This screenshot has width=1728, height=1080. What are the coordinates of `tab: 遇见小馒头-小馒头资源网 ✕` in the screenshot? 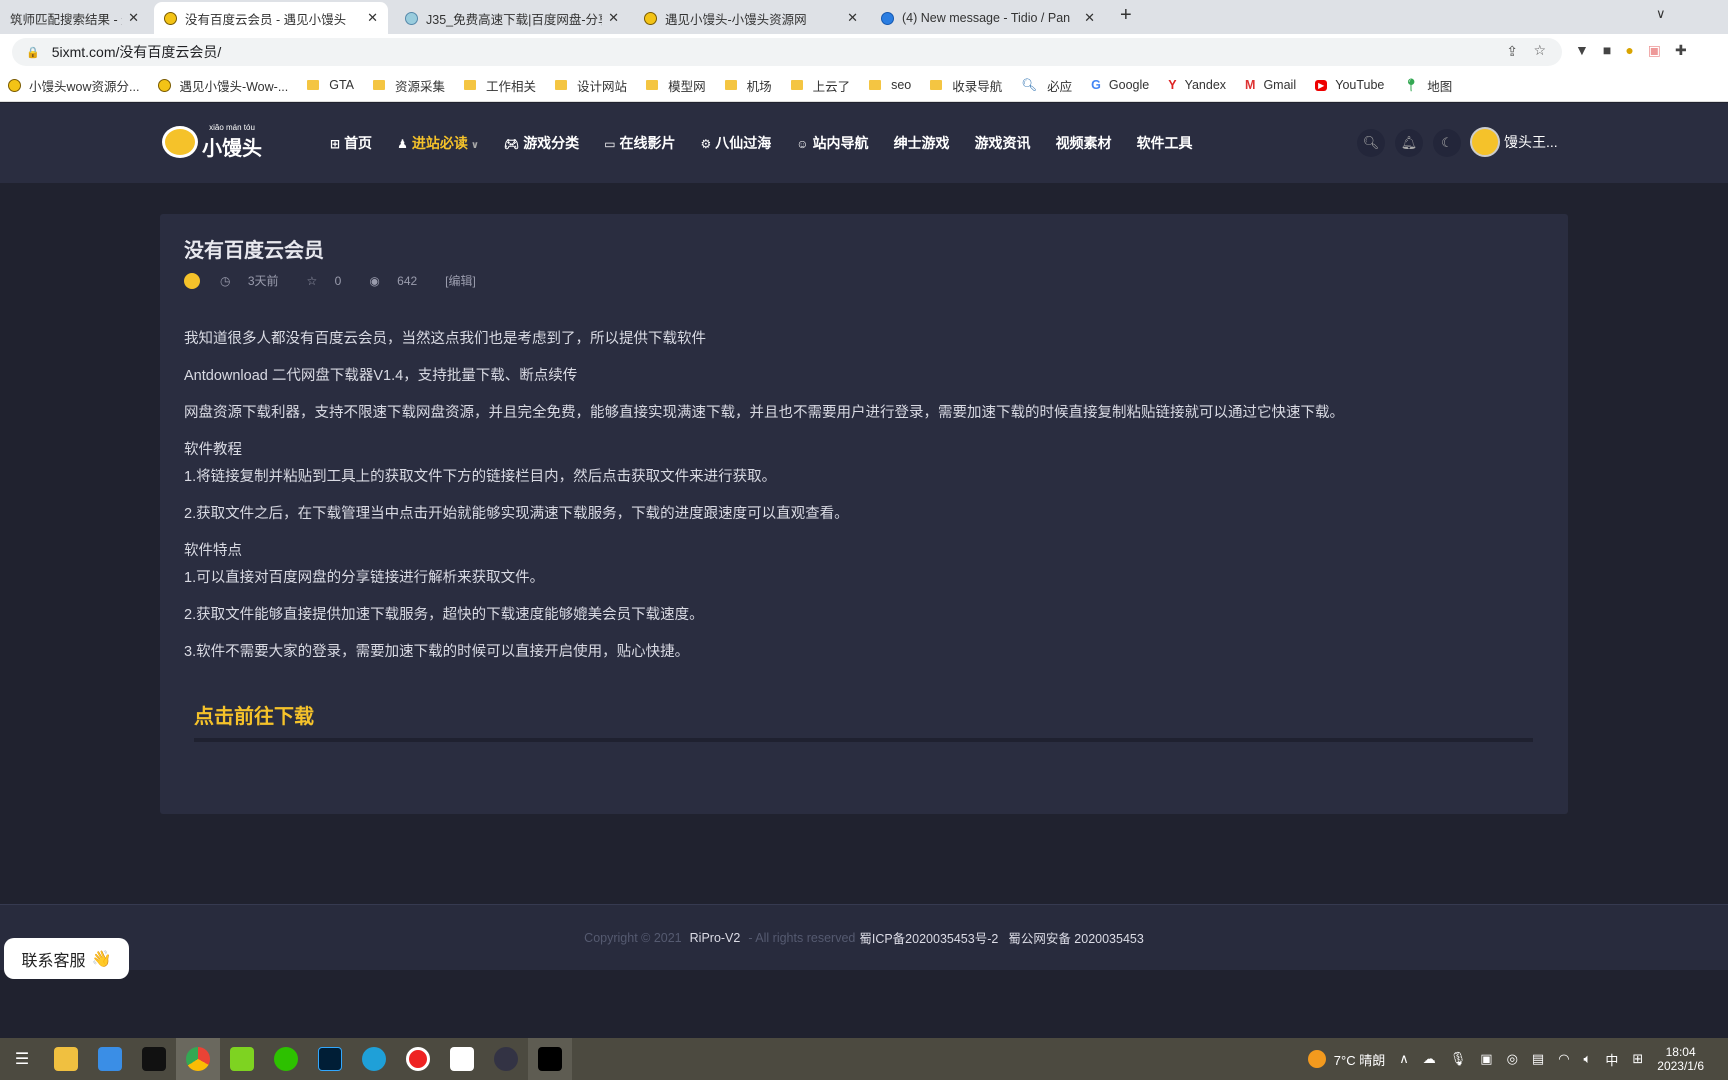 It's located at (751, 18).